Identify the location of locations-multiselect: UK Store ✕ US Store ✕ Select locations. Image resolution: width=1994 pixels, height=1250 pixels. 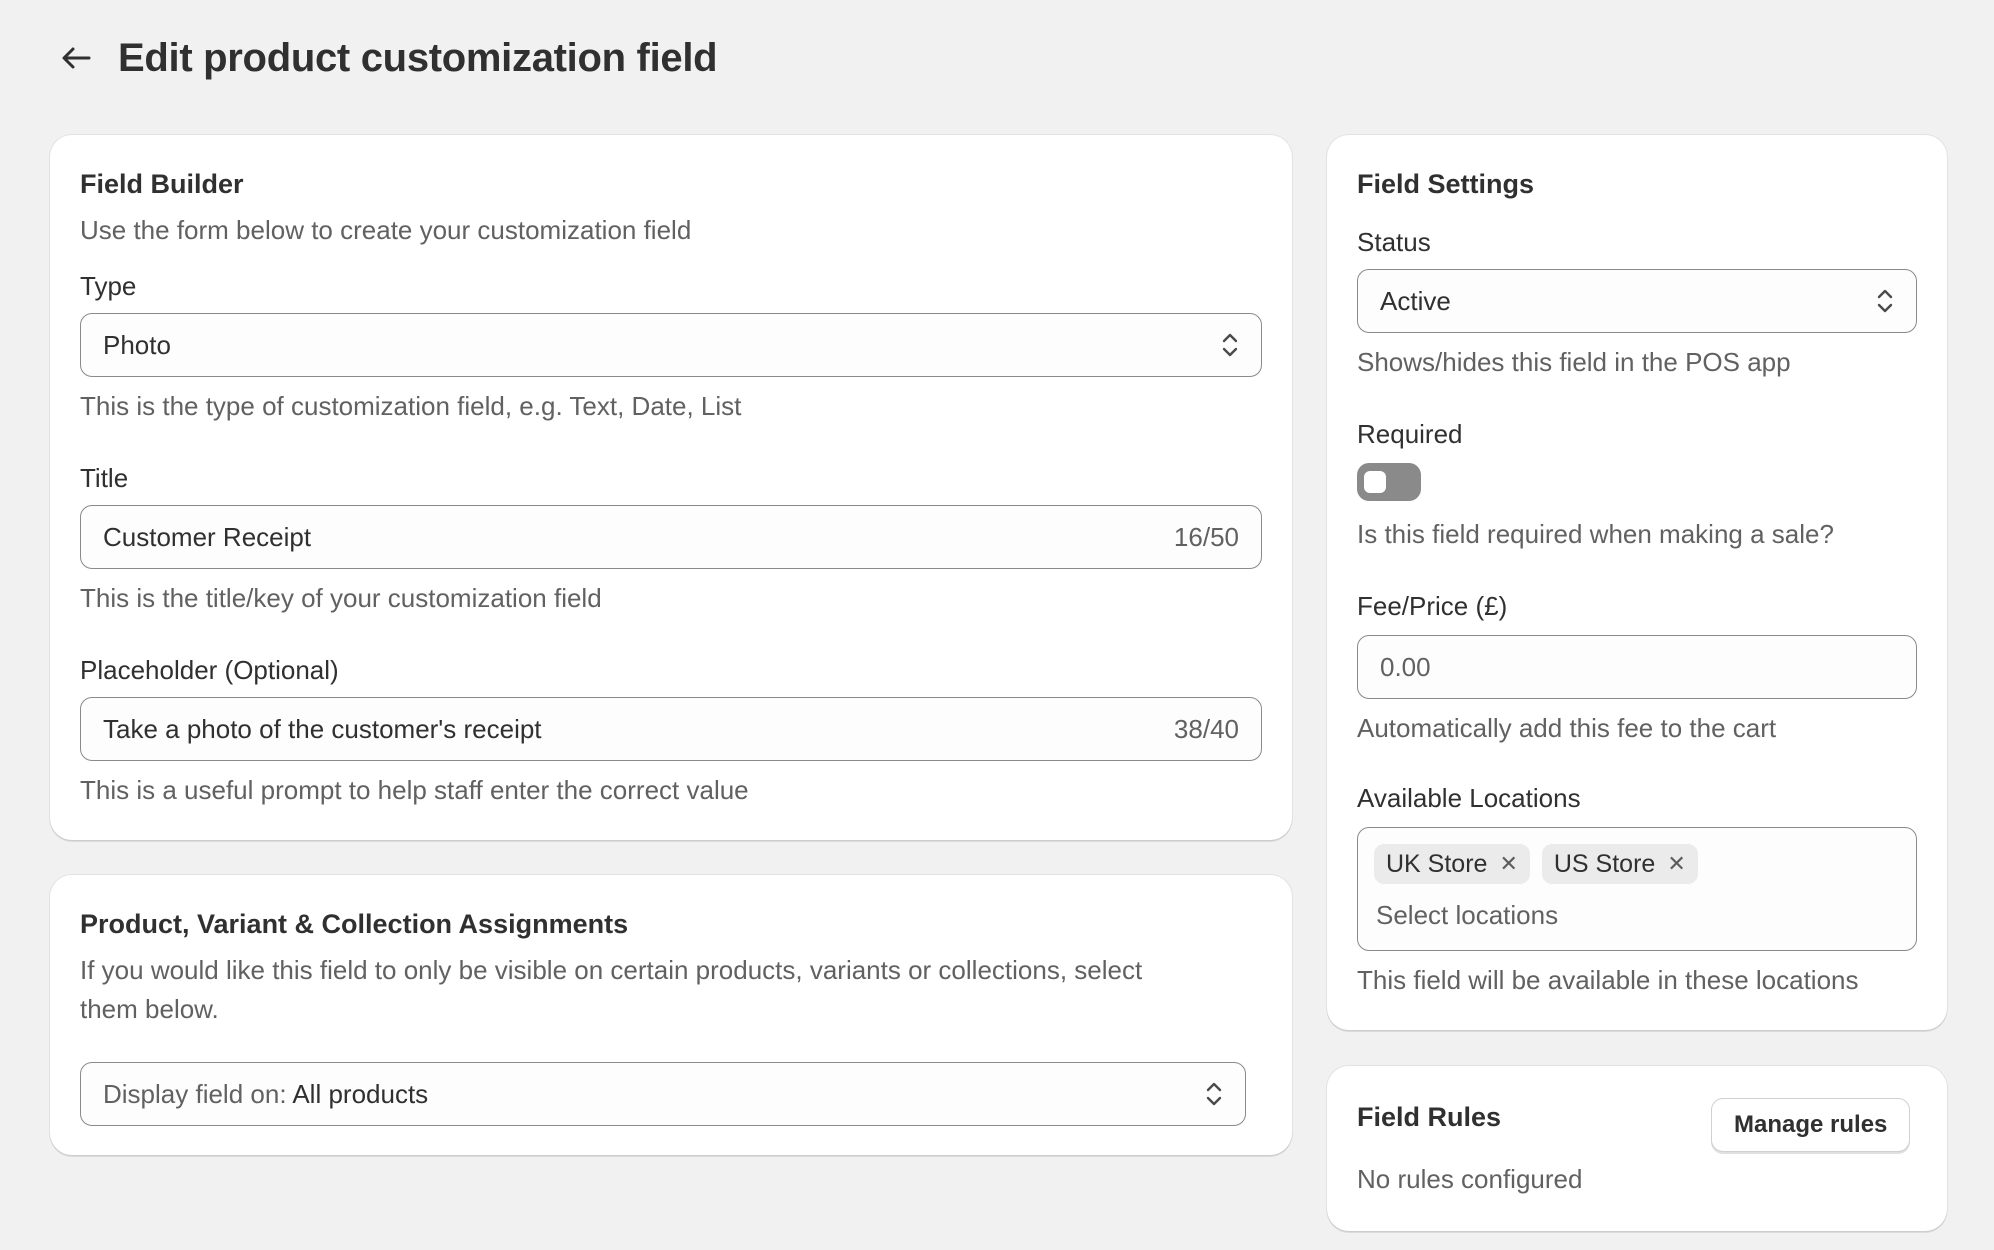
(1637, 889).